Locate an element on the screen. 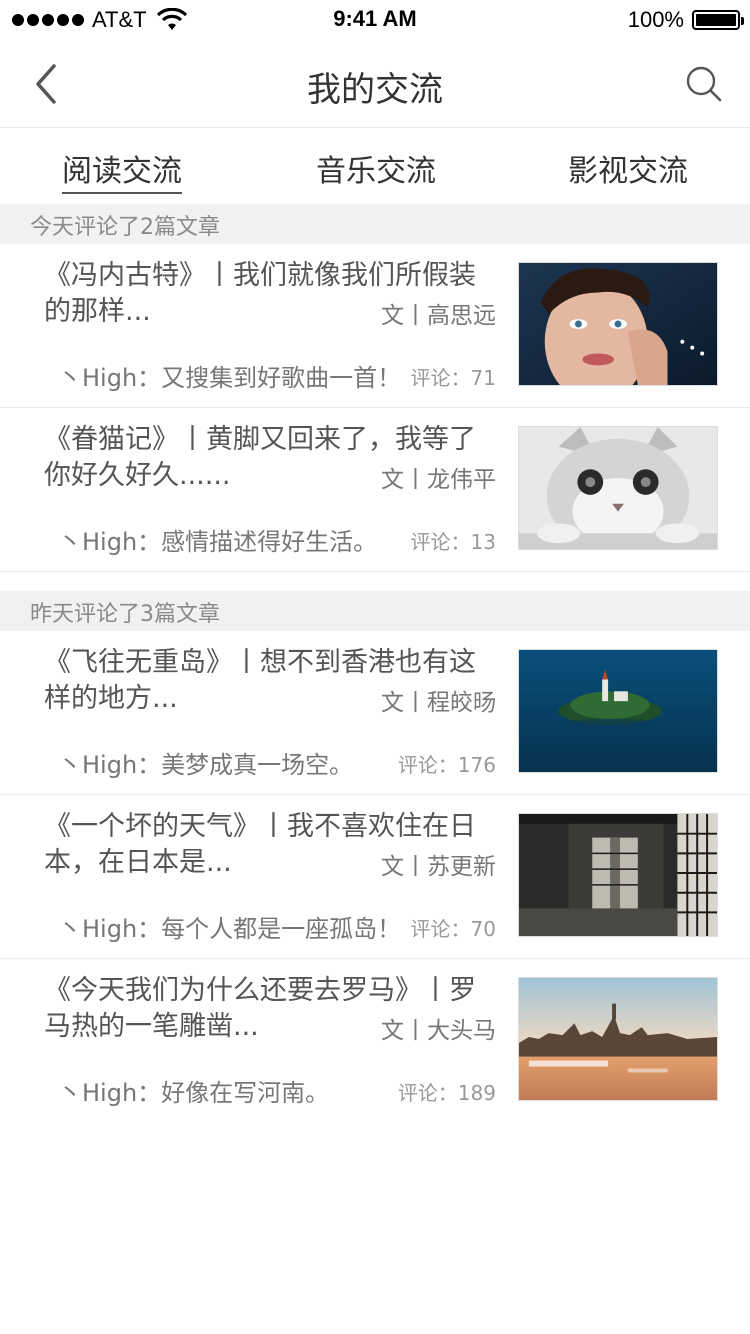  comment-count: 评论：13 is located at coordinates (453, 542).